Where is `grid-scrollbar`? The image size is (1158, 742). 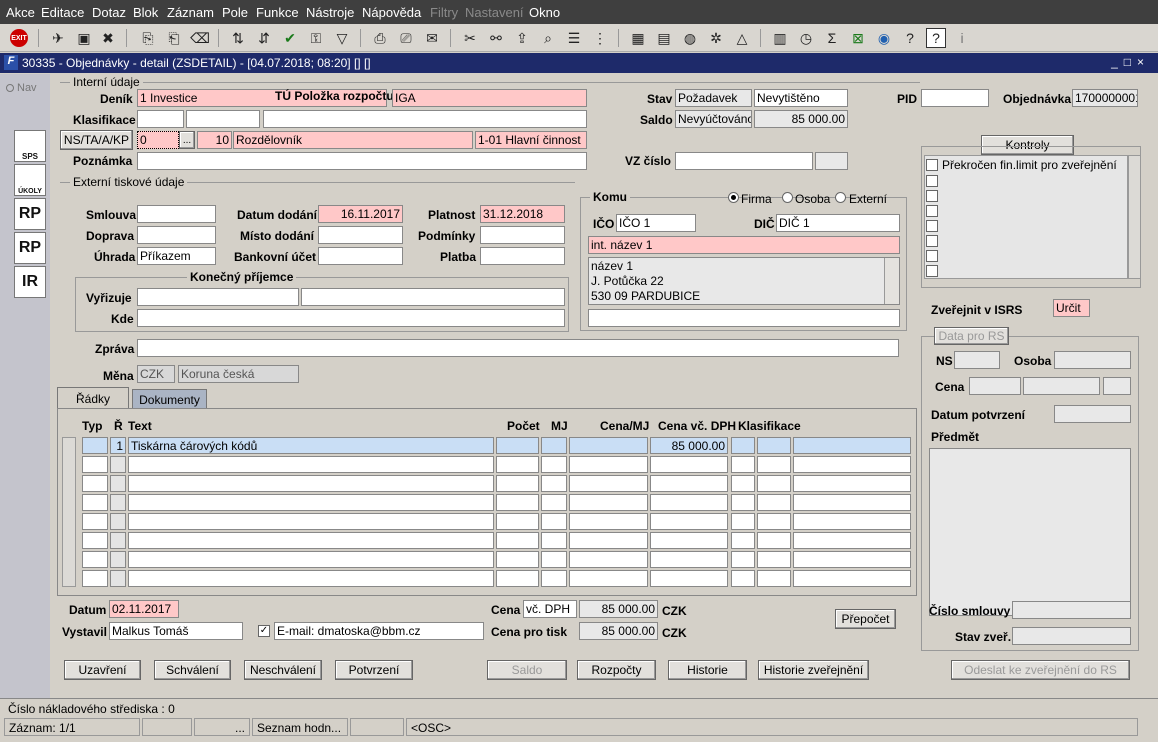 grid-scrollbar is located at coordinates (69, 512).